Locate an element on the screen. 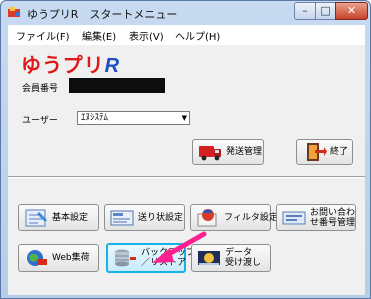 This screenshot has width=371, height=299. inquiry-number-label: お問い合わ せ番号管理 is located at coordinates (333, 217).